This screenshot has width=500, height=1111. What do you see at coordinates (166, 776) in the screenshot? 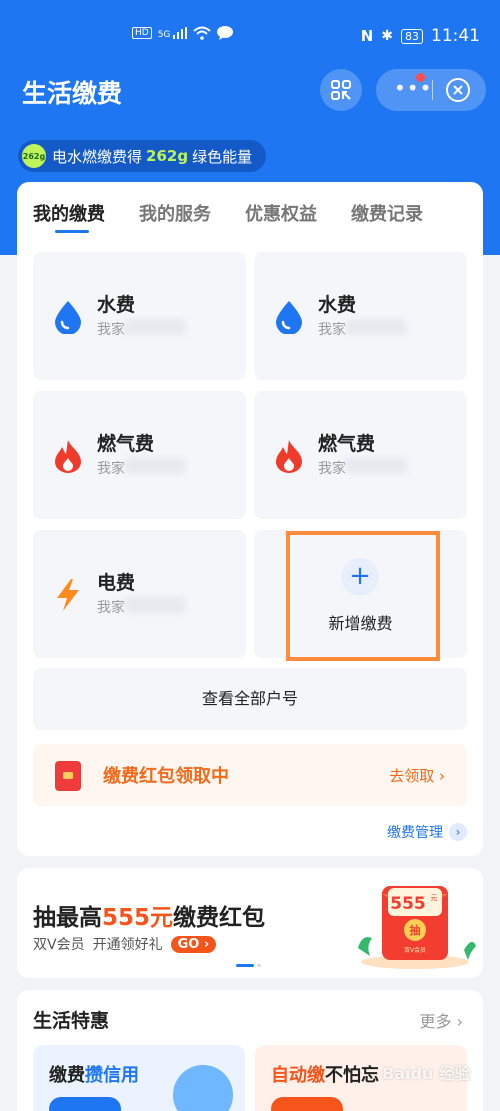
I see `red-packet-text: 缴费红包领取中` at bounding box center [166, 776].